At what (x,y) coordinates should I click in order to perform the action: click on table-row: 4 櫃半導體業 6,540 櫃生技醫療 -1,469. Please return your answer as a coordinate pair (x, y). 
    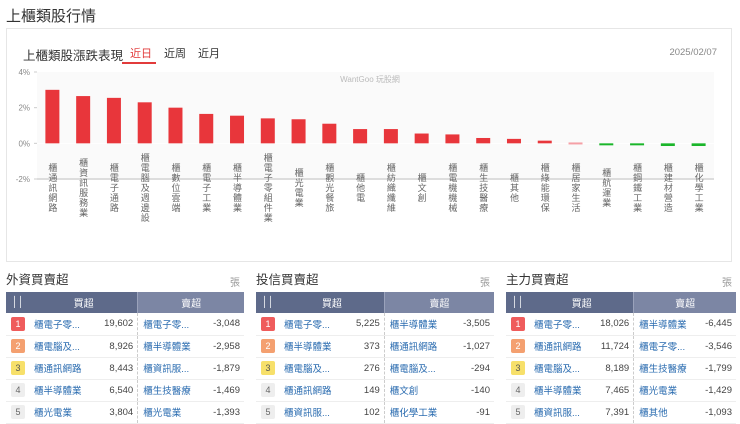
    Looking at the image, I should click on (125, 390).